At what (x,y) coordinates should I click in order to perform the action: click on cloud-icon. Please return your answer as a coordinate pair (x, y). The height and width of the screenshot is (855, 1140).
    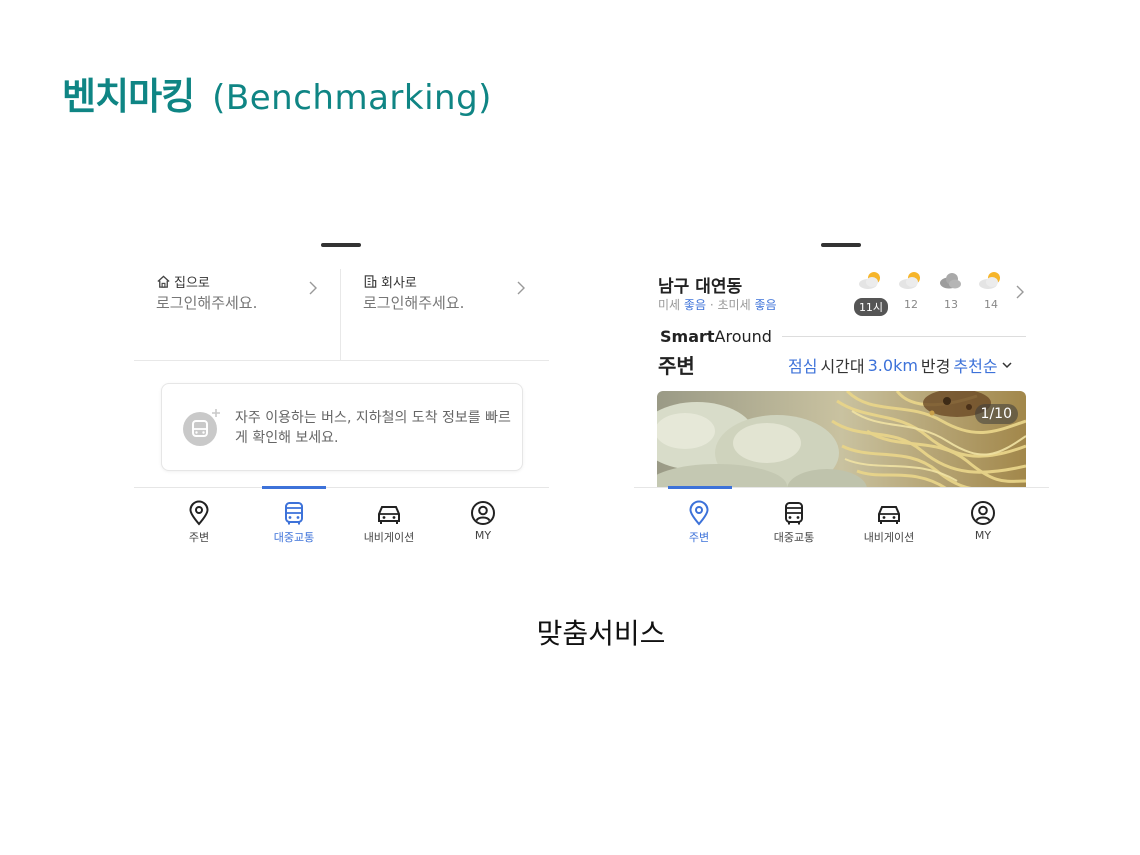
    Looking at the image, I should click on (950, 281).